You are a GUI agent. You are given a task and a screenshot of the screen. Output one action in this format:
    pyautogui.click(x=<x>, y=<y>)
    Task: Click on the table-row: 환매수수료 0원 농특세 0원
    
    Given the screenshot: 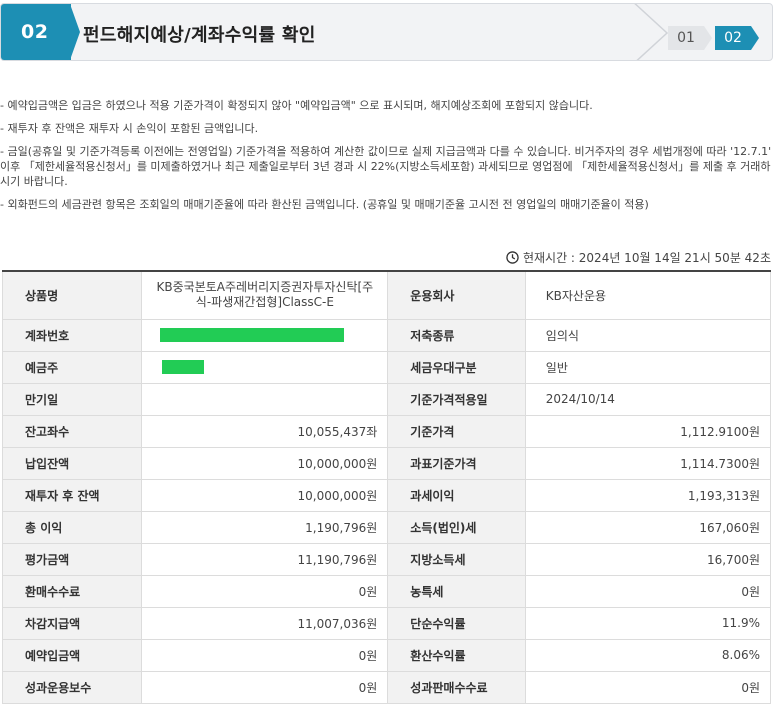 What is the action you would take?
    pyautogui.click(x=386, y=591)
    